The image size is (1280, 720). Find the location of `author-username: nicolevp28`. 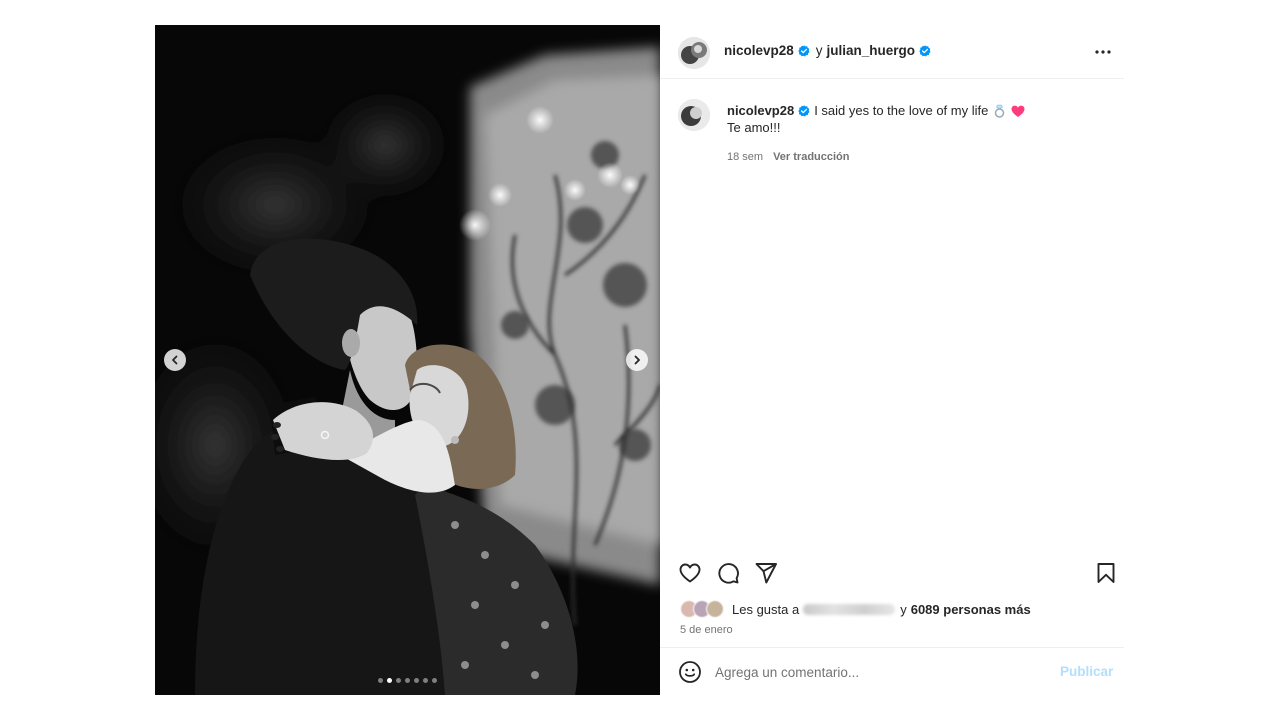

author-username: nicolevp28 is located at coordinates (759, 50).